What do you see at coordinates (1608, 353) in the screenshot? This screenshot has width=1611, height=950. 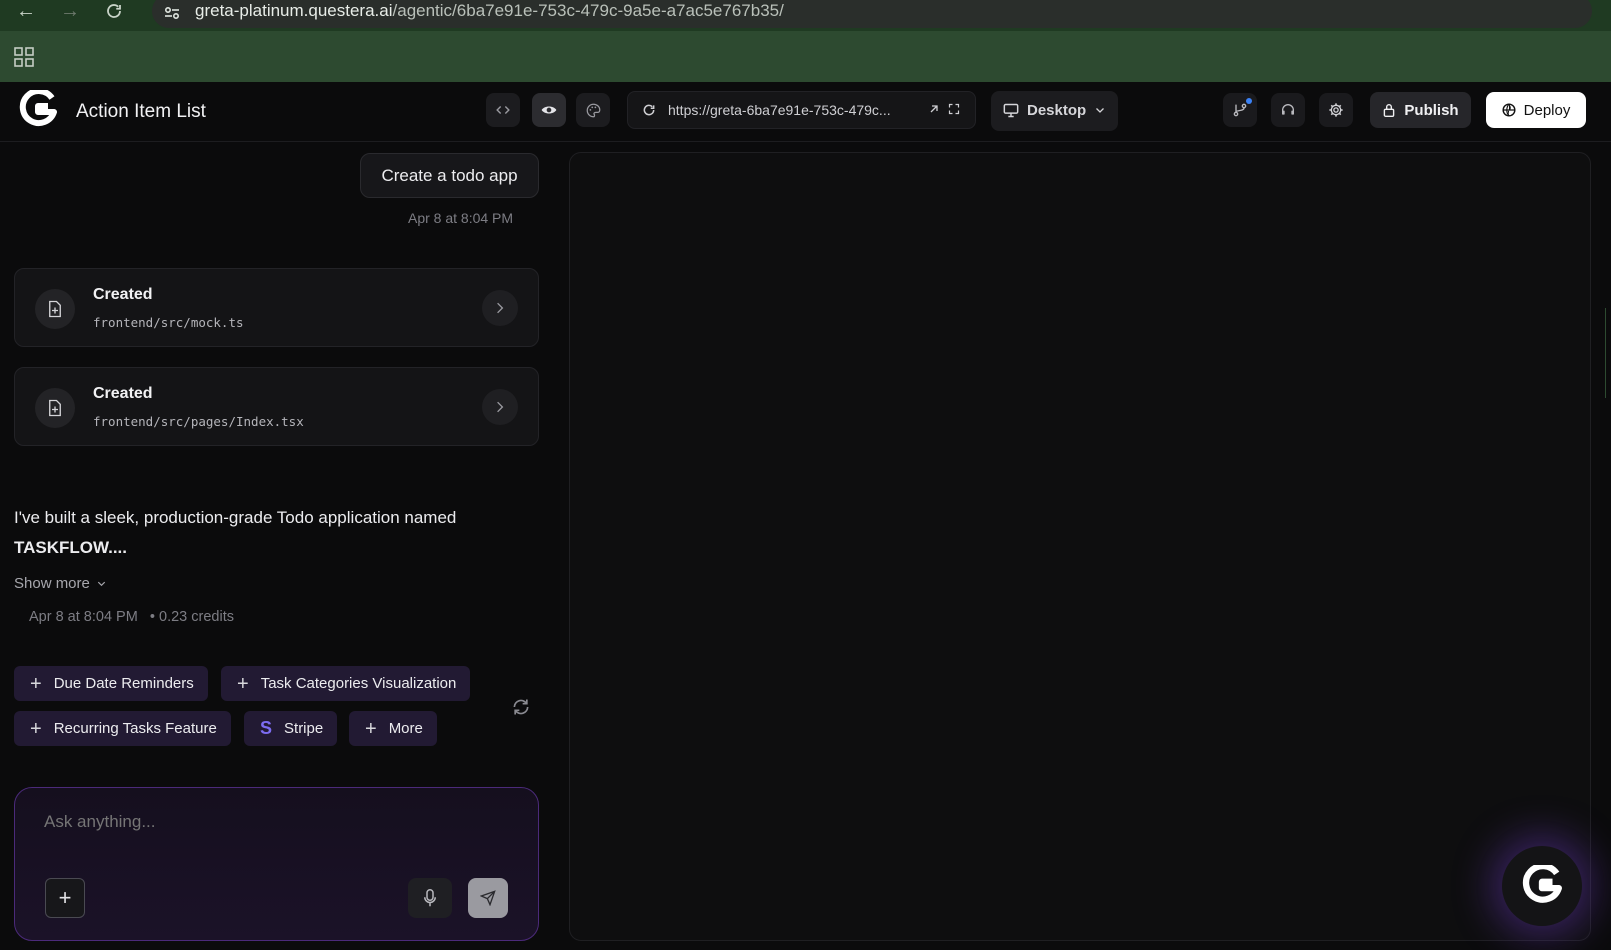 I see `window-edge` at bounding box center [1608, 353].